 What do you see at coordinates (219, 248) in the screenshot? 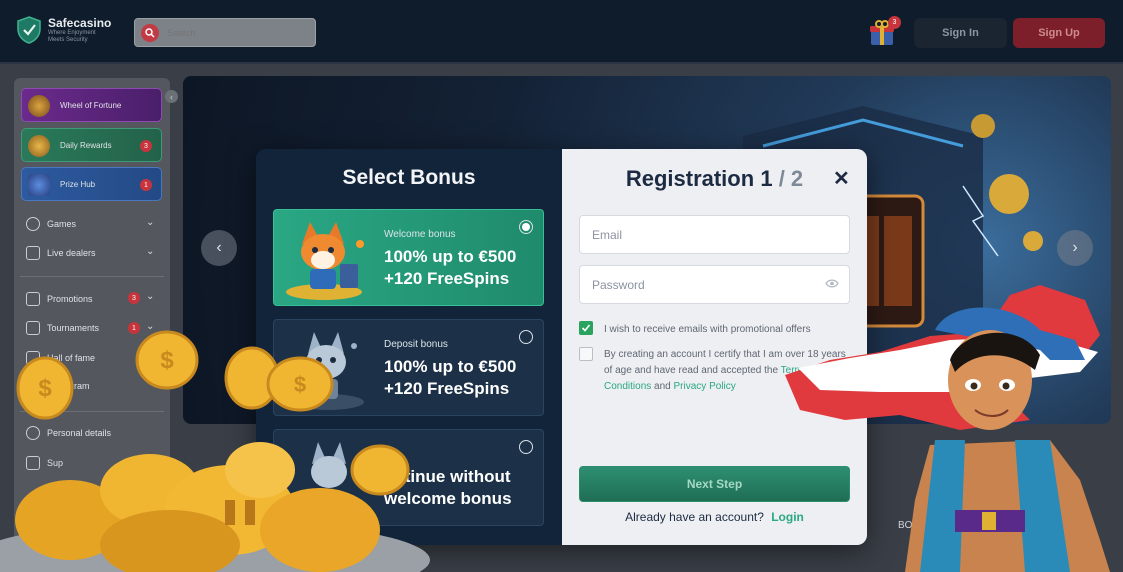
I see `hero-prev-arrow: ‹` at bounding box center [219, 248].